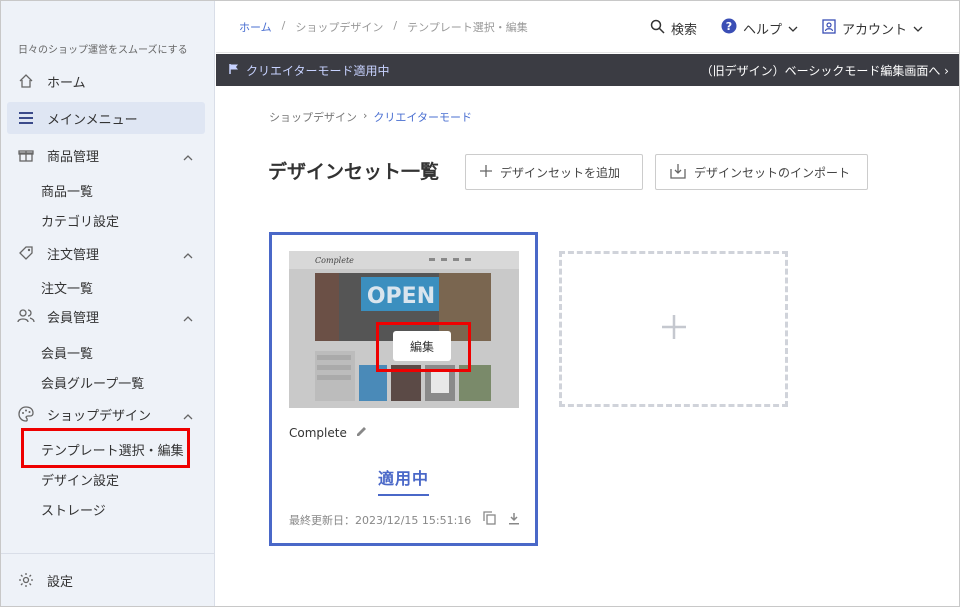  I want to click on flag-icon, so click(234, 70).